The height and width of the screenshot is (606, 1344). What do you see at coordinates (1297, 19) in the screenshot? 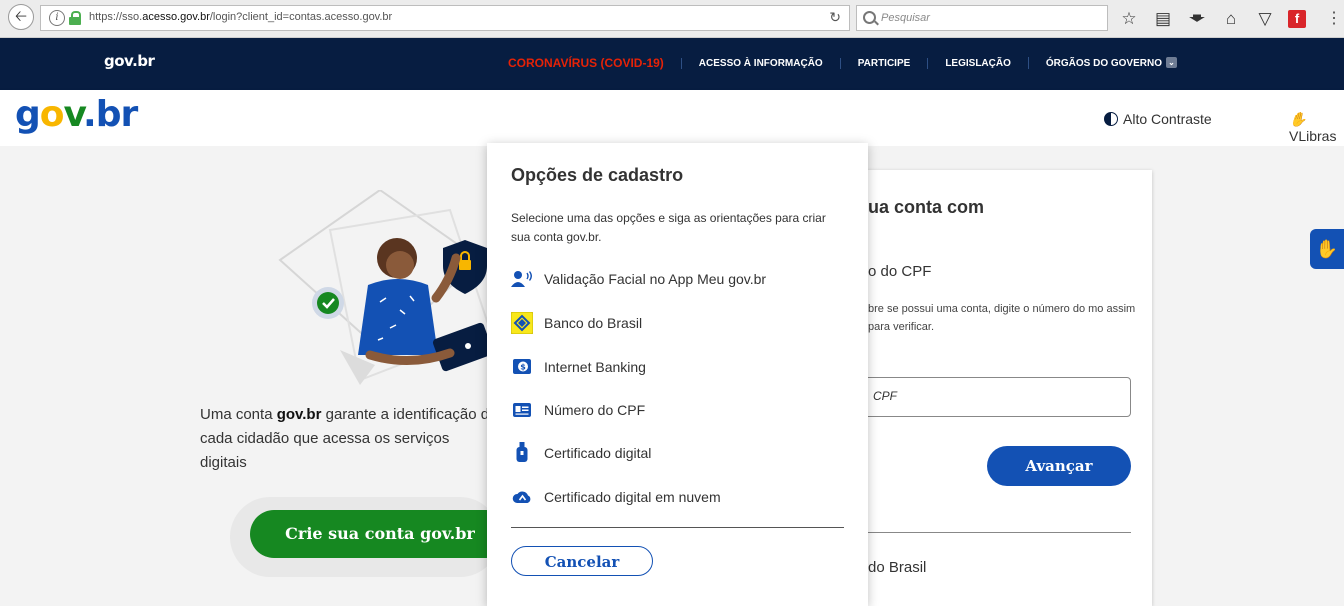
I see `flash-plugin-icon: f` at bounding box center [1297, 19].